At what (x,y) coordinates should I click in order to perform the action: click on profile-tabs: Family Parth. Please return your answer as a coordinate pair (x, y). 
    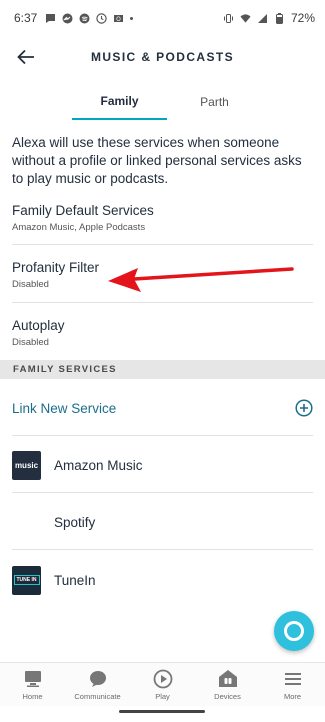
    Looking at the image, I should click on (167, 102).